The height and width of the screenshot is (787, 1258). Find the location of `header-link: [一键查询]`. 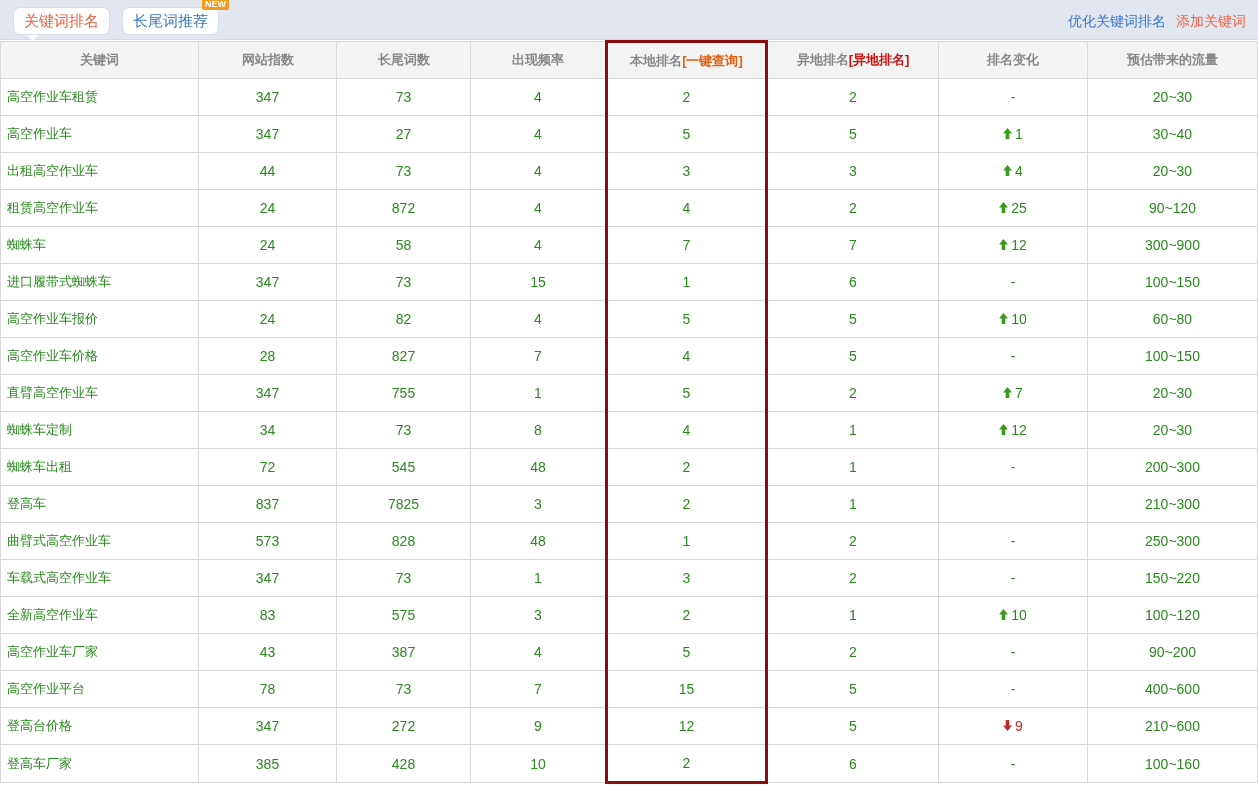

header-link: [一键查询] is located at coordinates (712, 60).